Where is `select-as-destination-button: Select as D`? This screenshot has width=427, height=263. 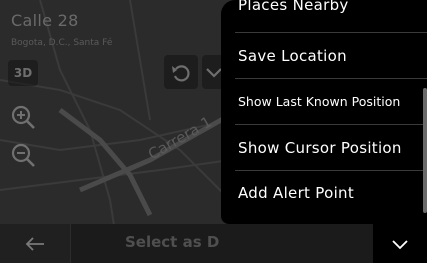 select-as-destination-button: Select as D is located at coordinates (172, 242).